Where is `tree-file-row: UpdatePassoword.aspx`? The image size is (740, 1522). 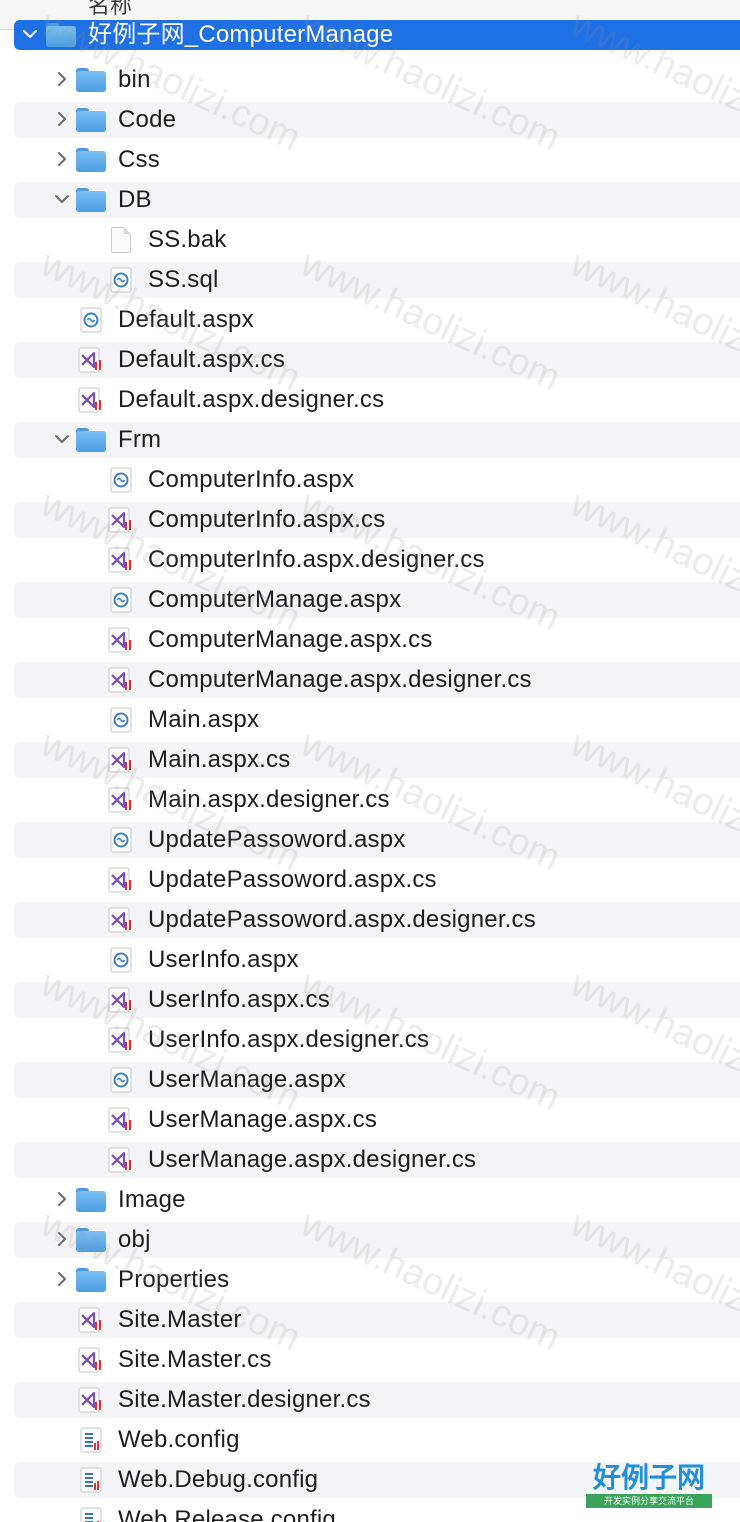 tree-file-row: UpdatePassoword.aspx is located at coordinates (370, 840).